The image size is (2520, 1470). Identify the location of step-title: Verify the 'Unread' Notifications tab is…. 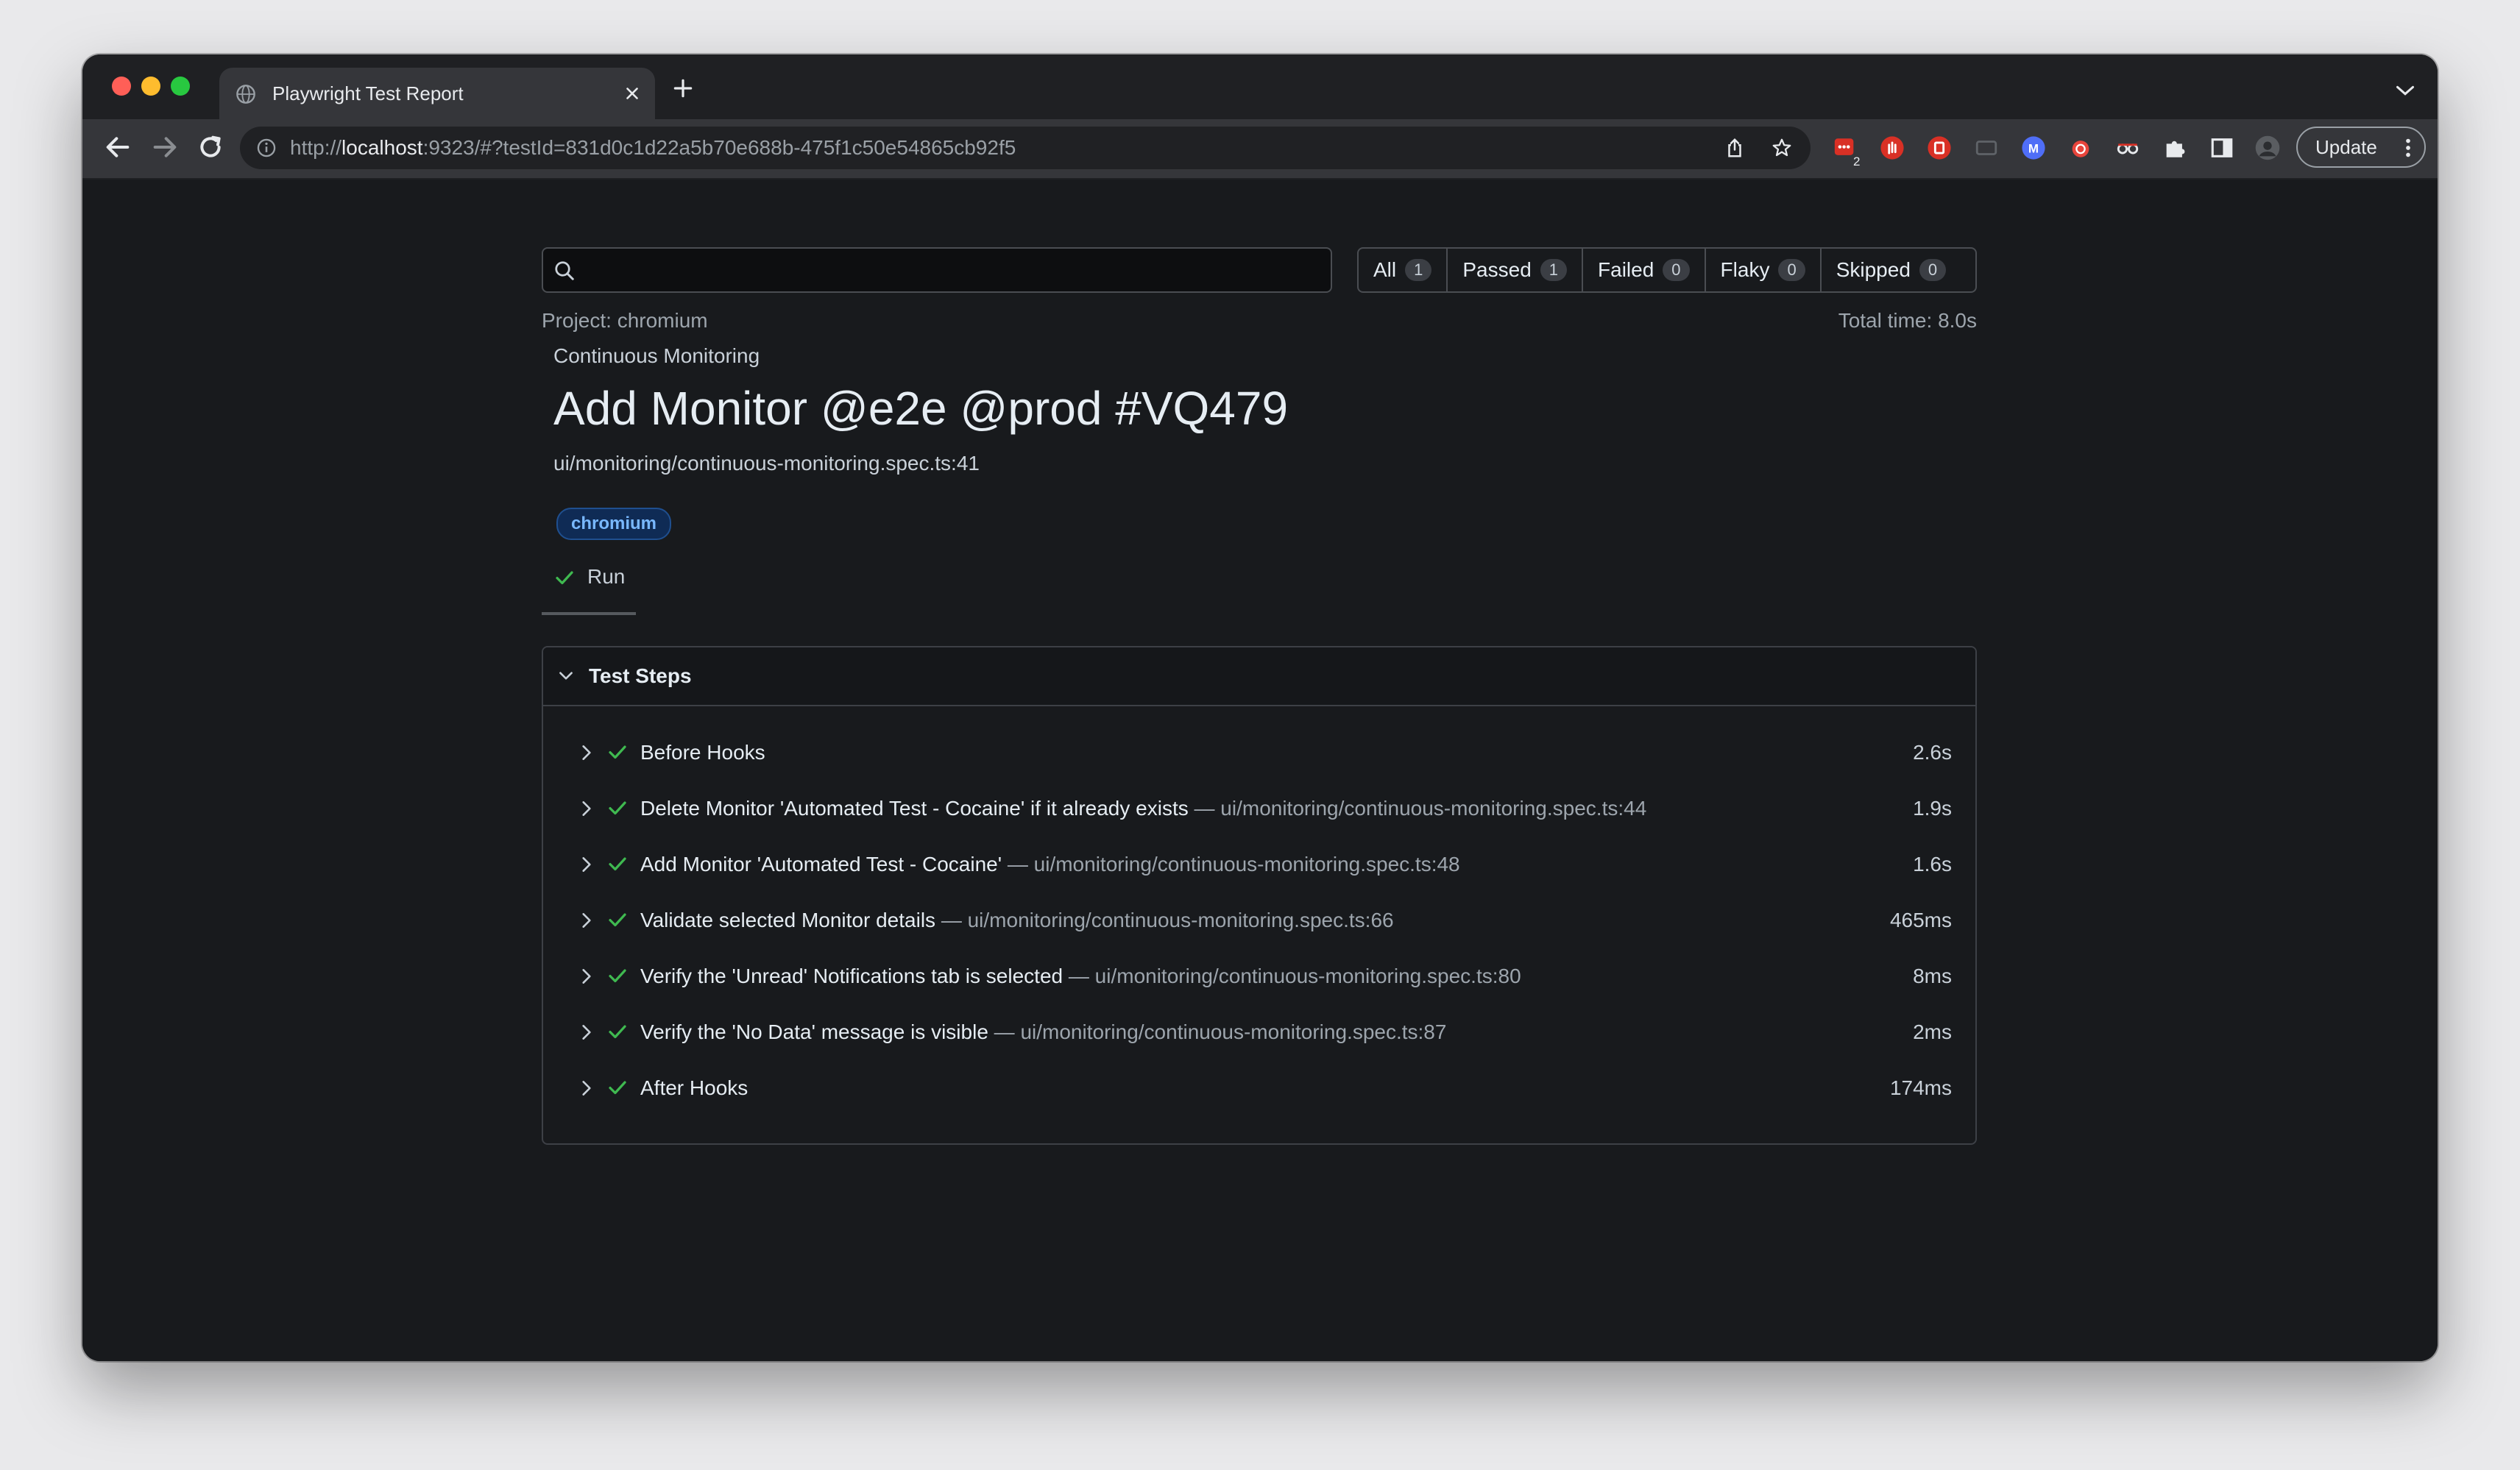
(852, 976).